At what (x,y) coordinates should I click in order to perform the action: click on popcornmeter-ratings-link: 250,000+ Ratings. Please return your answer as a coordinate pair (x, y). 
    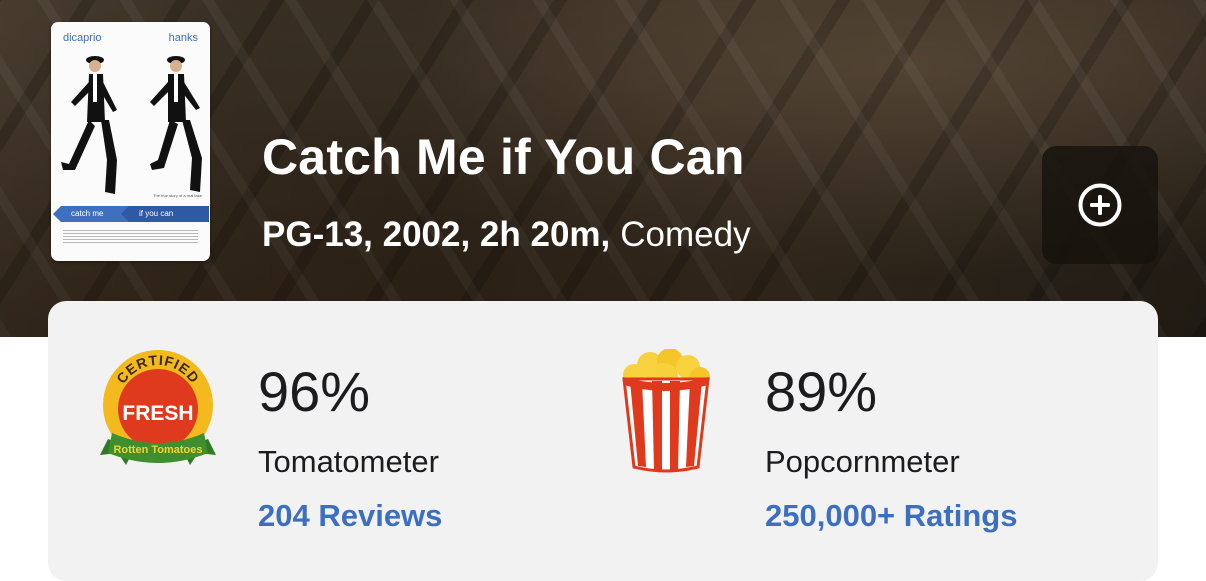
    Looking at the image, I should click on (891, 516).